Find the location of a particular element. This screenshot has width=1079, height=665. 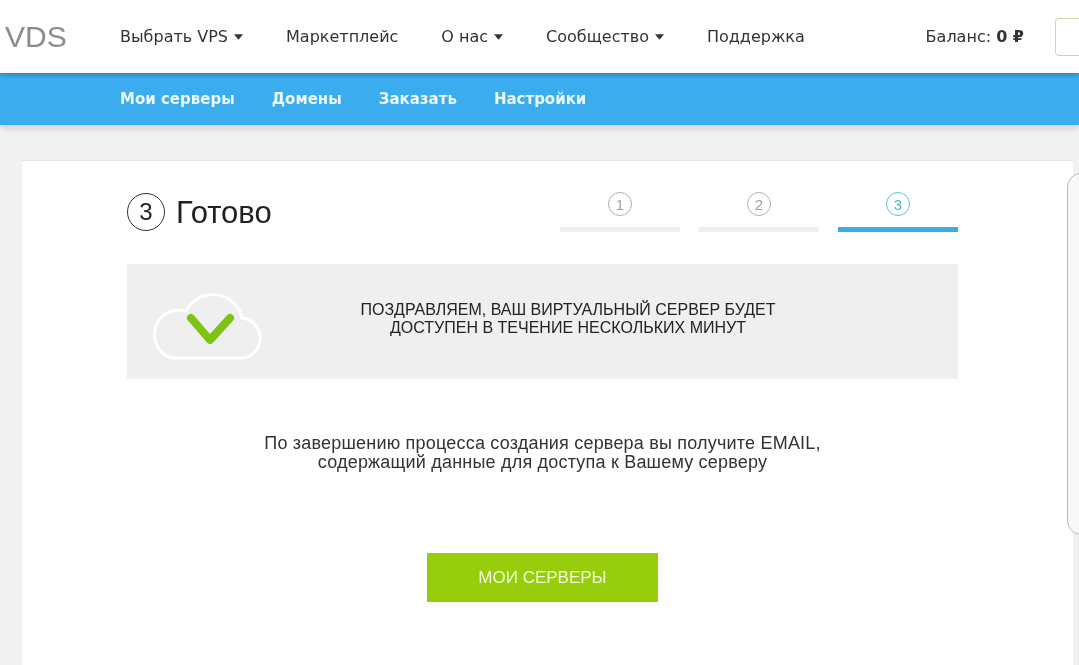

nav-link: Поддержка is located at coordinates (756, 36).